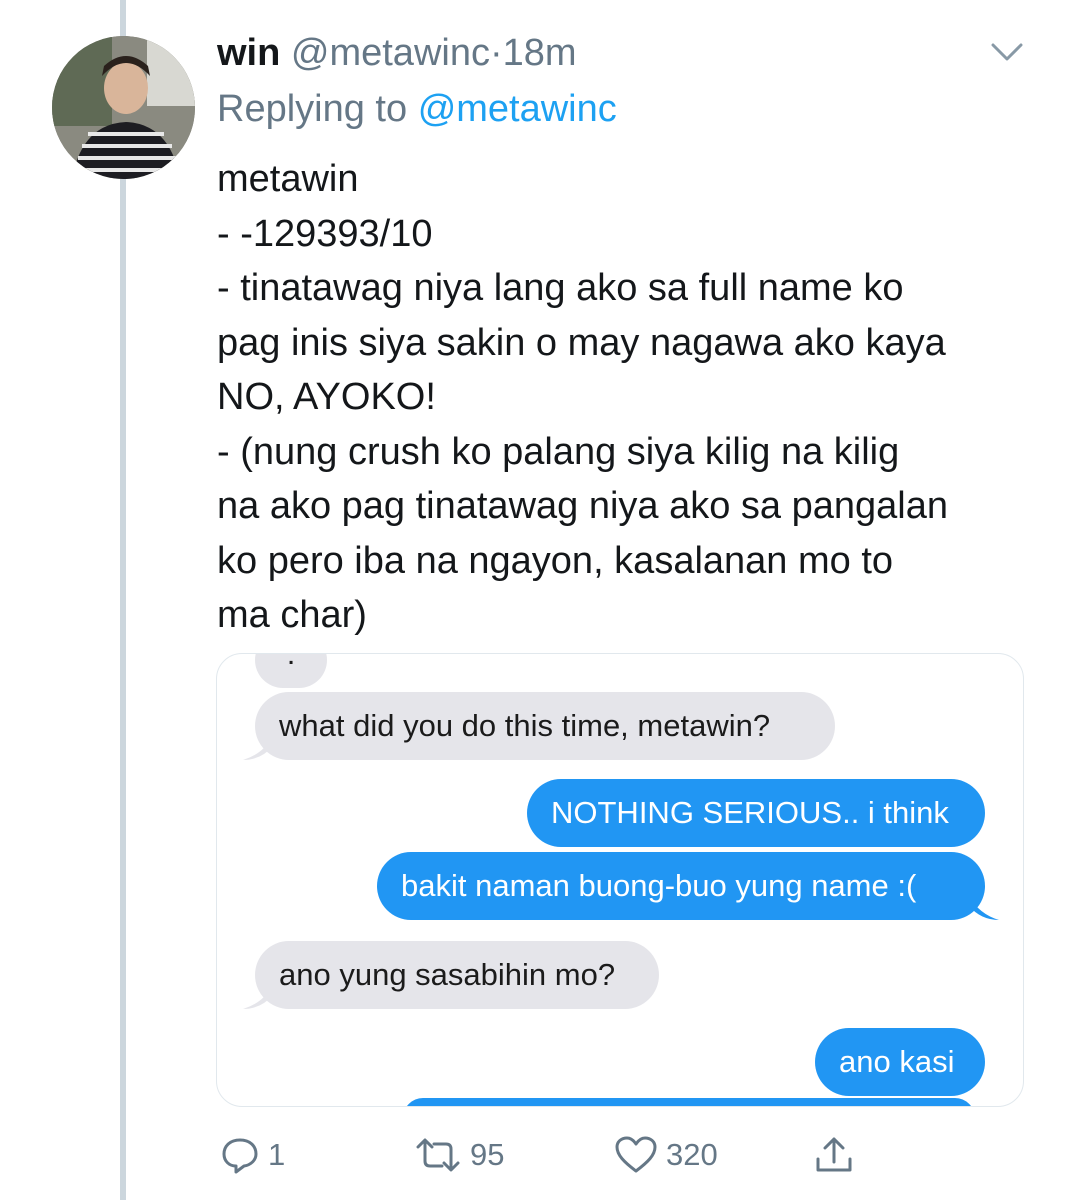  Describe the element at coordinates (897, 1061) in the screenshot. I see `message-text: ano kasi` at that location.